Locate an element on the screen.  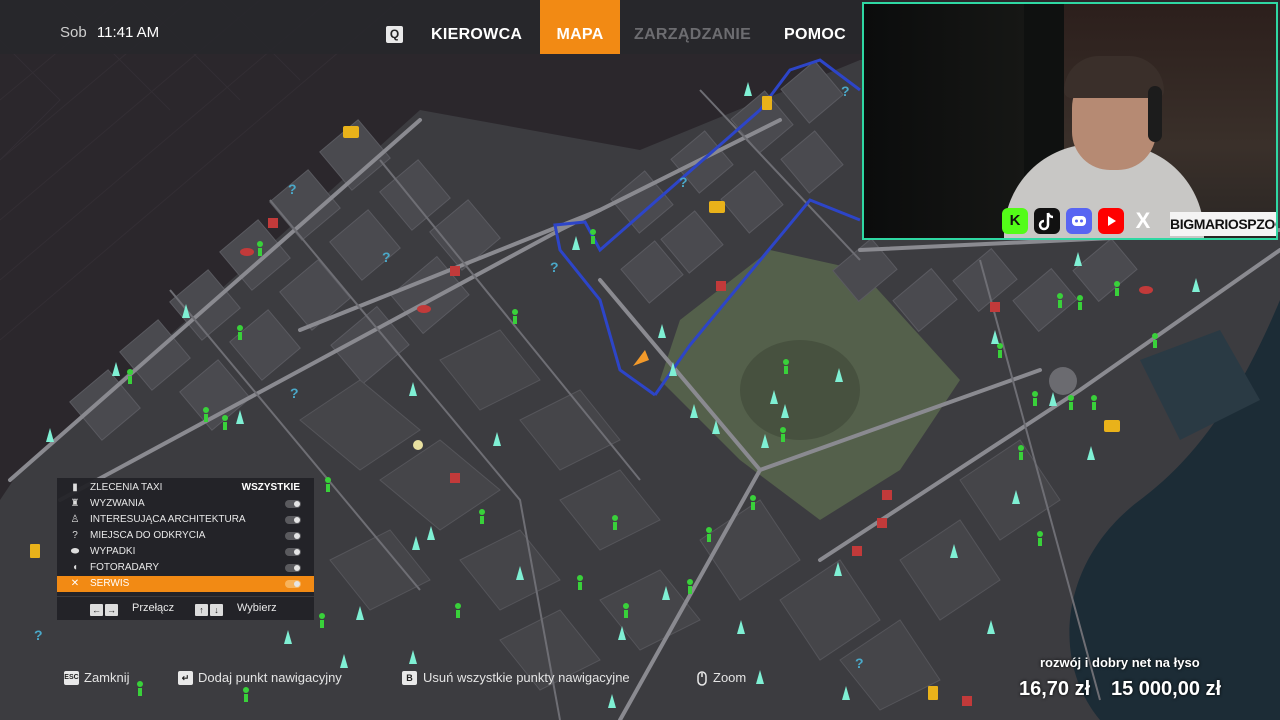
arrow-up-icon: ↑ is located at coordinates (201, 610).